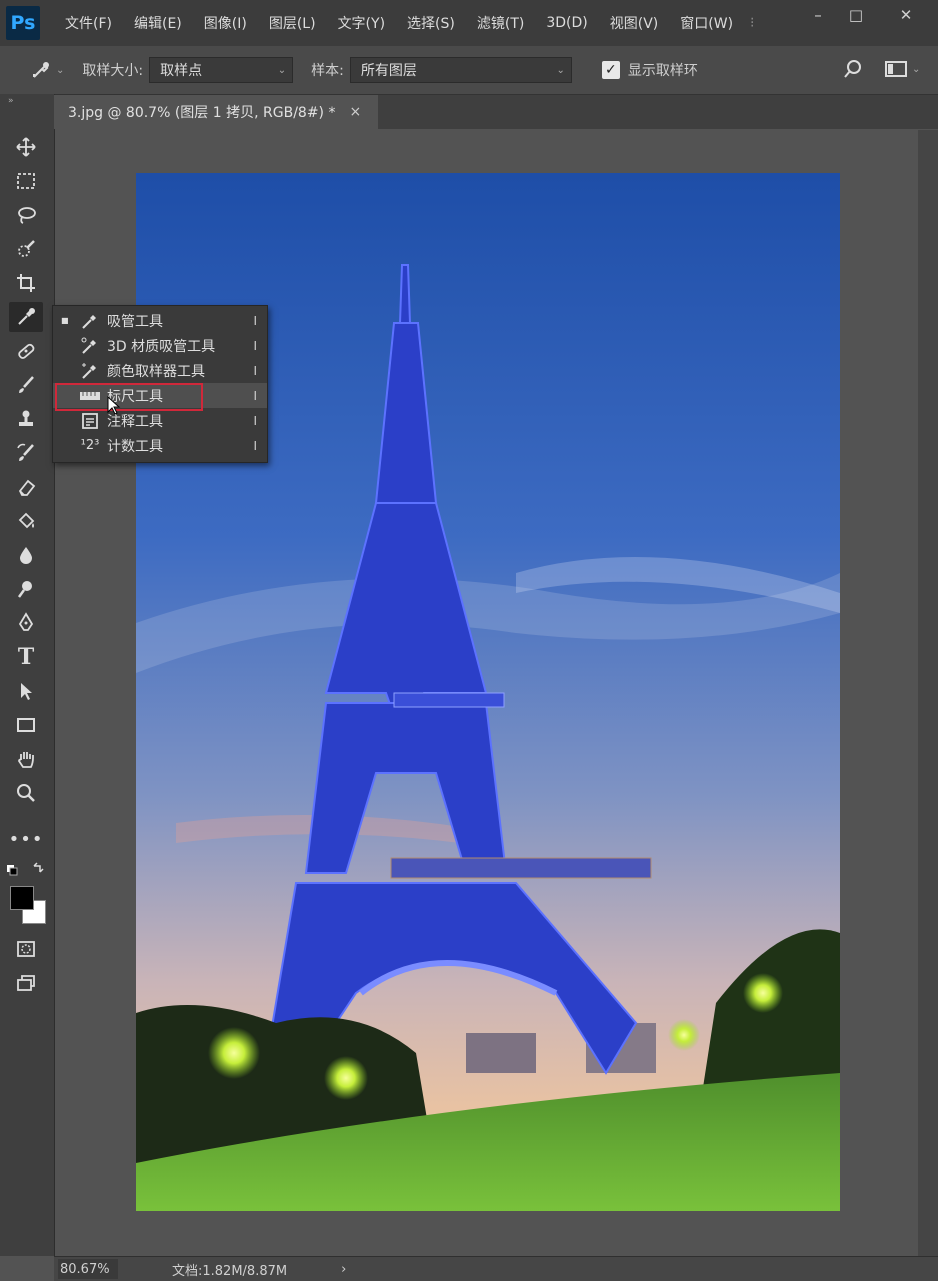 This screenshot has width=938, height=1281. I want to click on menu-filter: 滤镜(T), so click(500, 23).